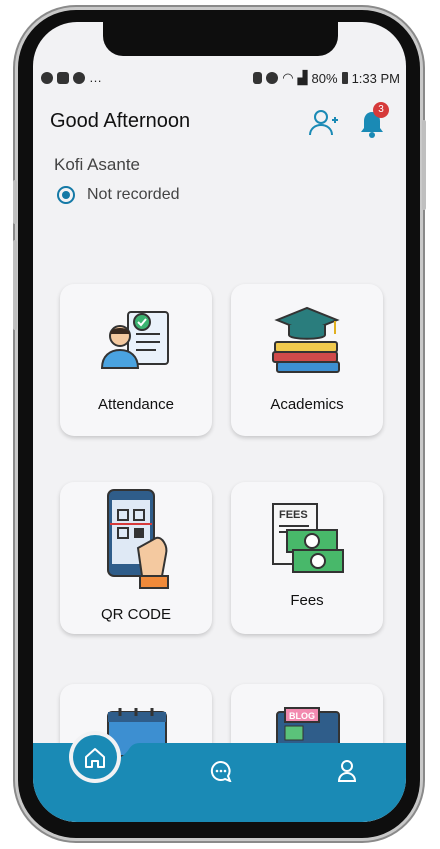 The width and height of the screenshot is (440, 849). I want to click on qr-code-tile: QR CODE, so click(136, 558).